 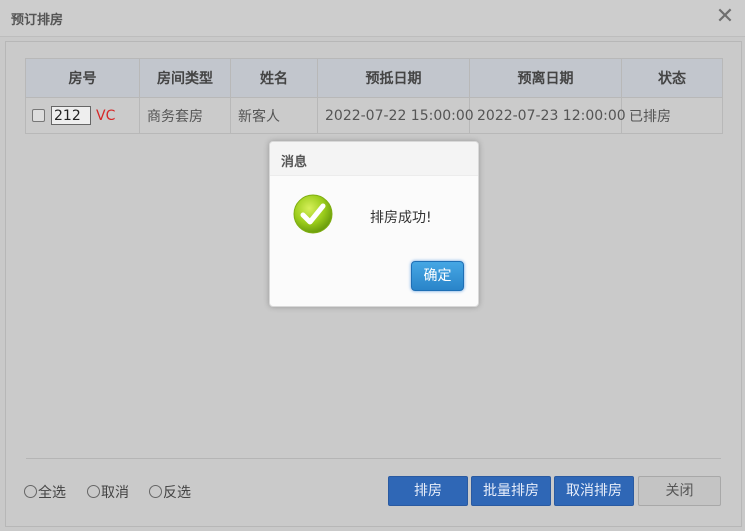 What do you see at coordinates (672, 115) in the screenshot?
I see `status-cell: 已排房` at bounding box center [672, 115].